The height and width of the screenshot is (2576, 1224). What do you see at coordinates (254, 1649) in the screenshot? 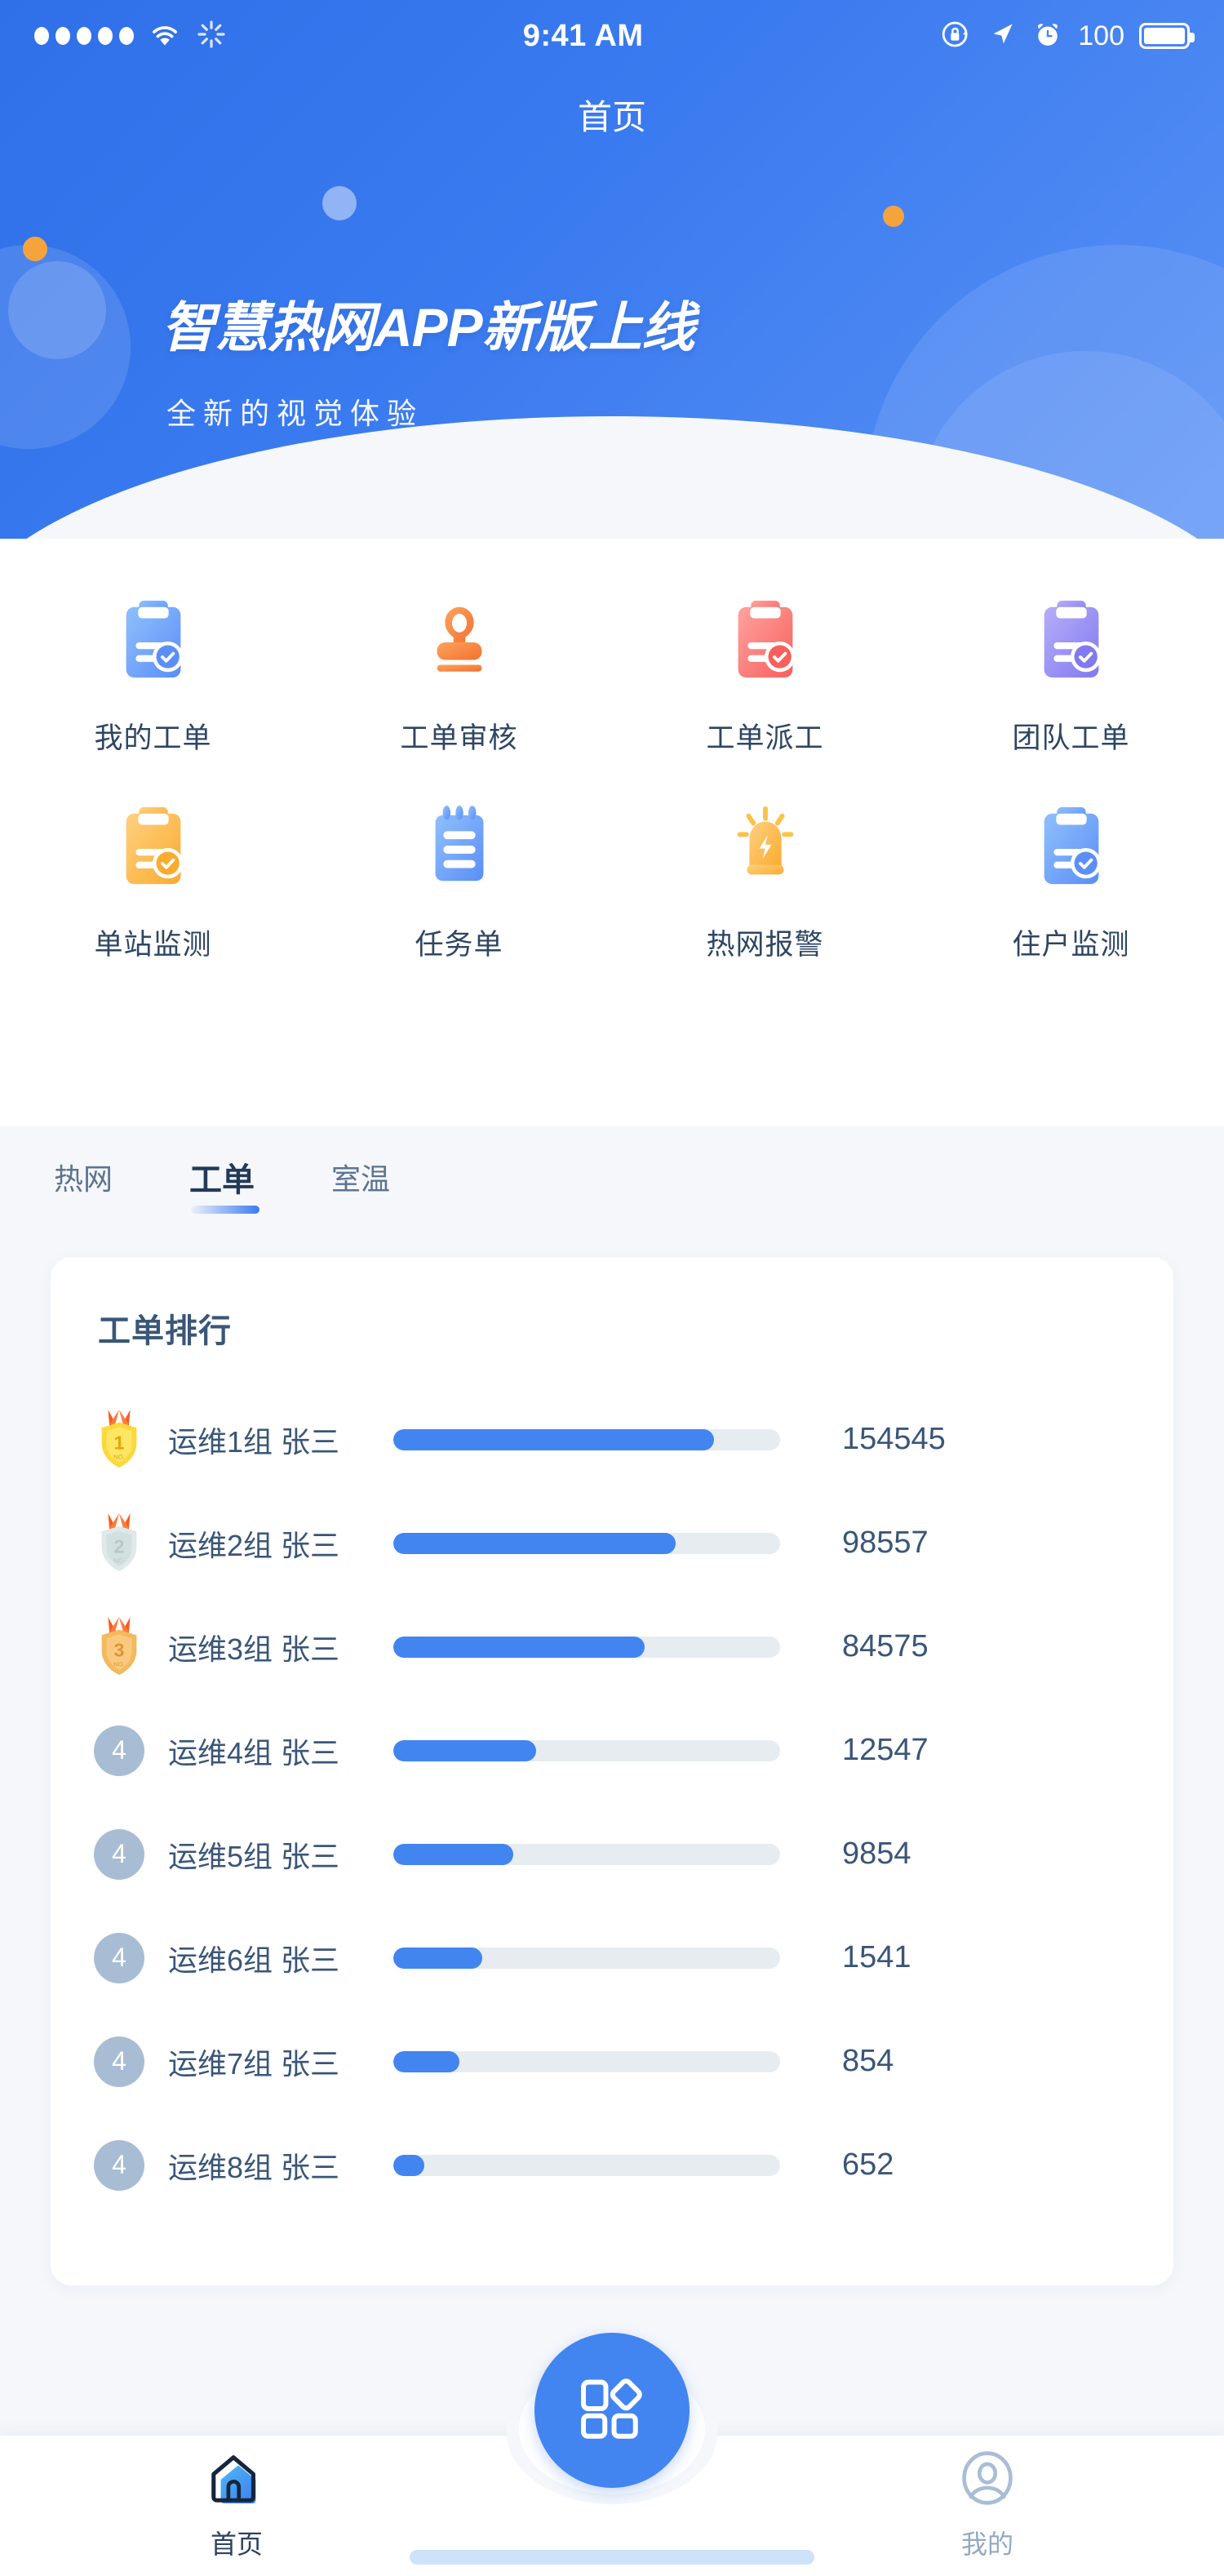
I see `rank-name: 运维3组 张三` at bounding box center [254, 1649].